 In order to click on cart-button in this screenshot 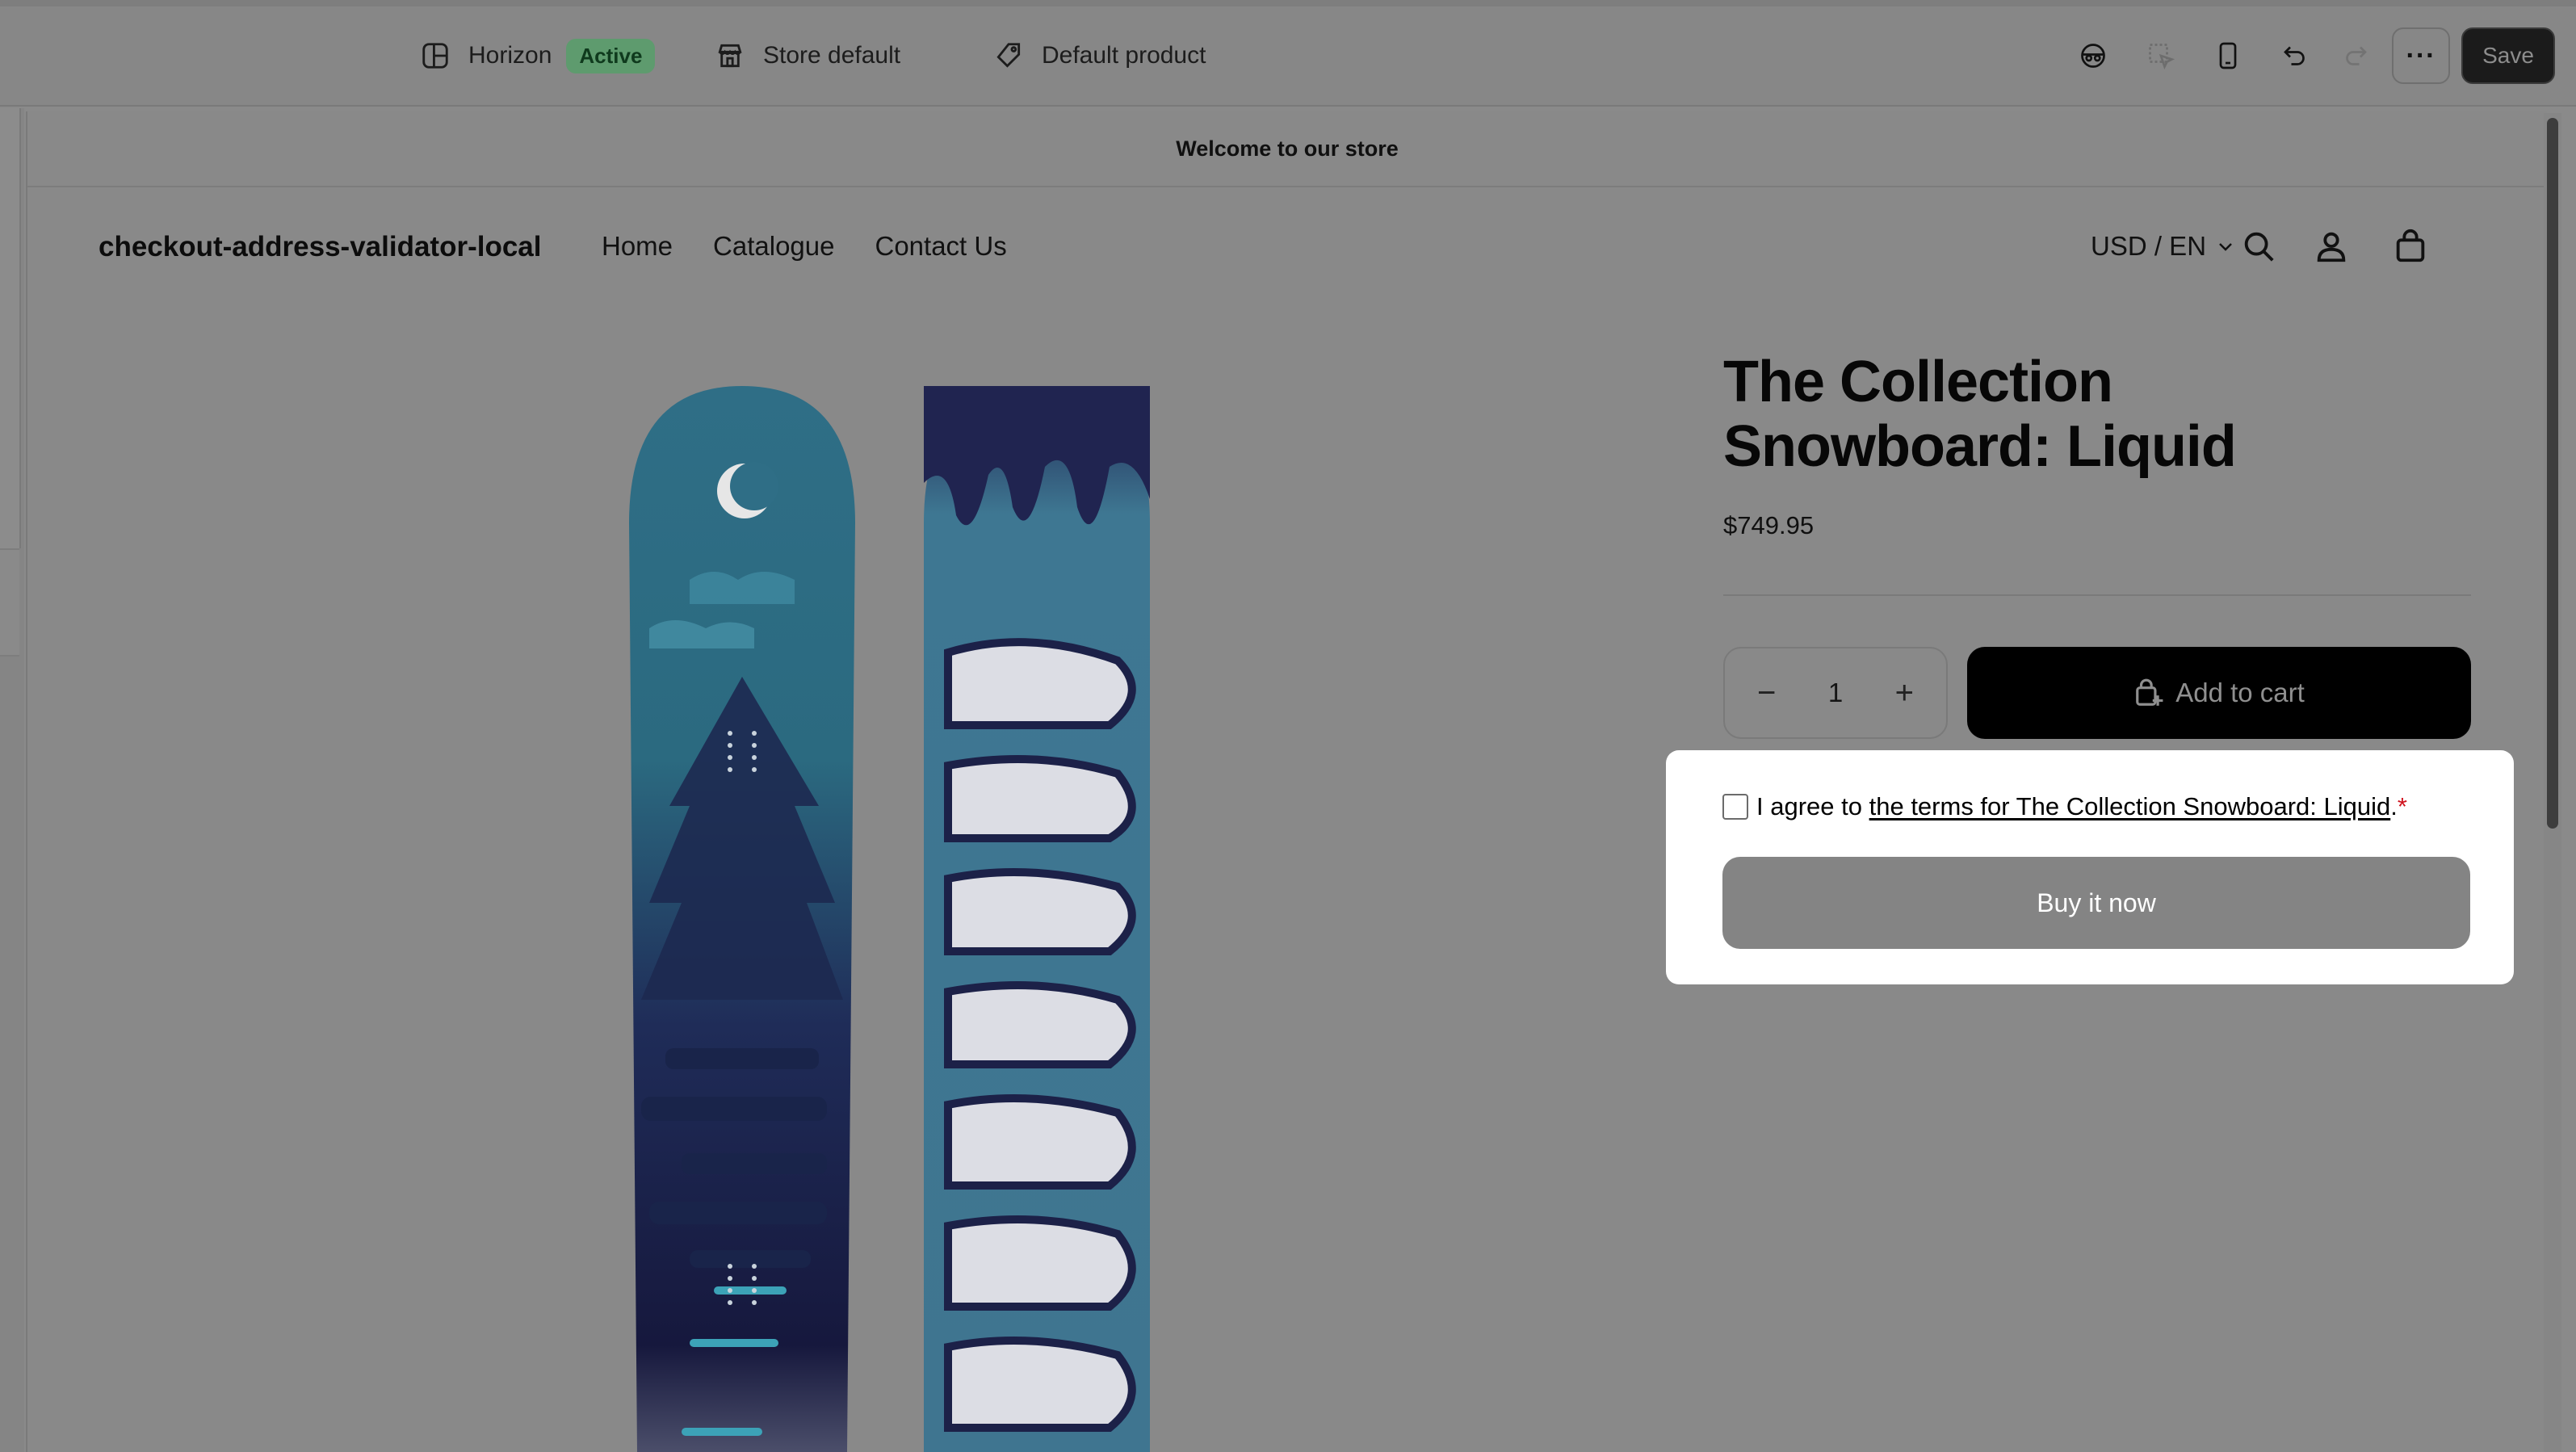, I will do `click(2410, 246)`.